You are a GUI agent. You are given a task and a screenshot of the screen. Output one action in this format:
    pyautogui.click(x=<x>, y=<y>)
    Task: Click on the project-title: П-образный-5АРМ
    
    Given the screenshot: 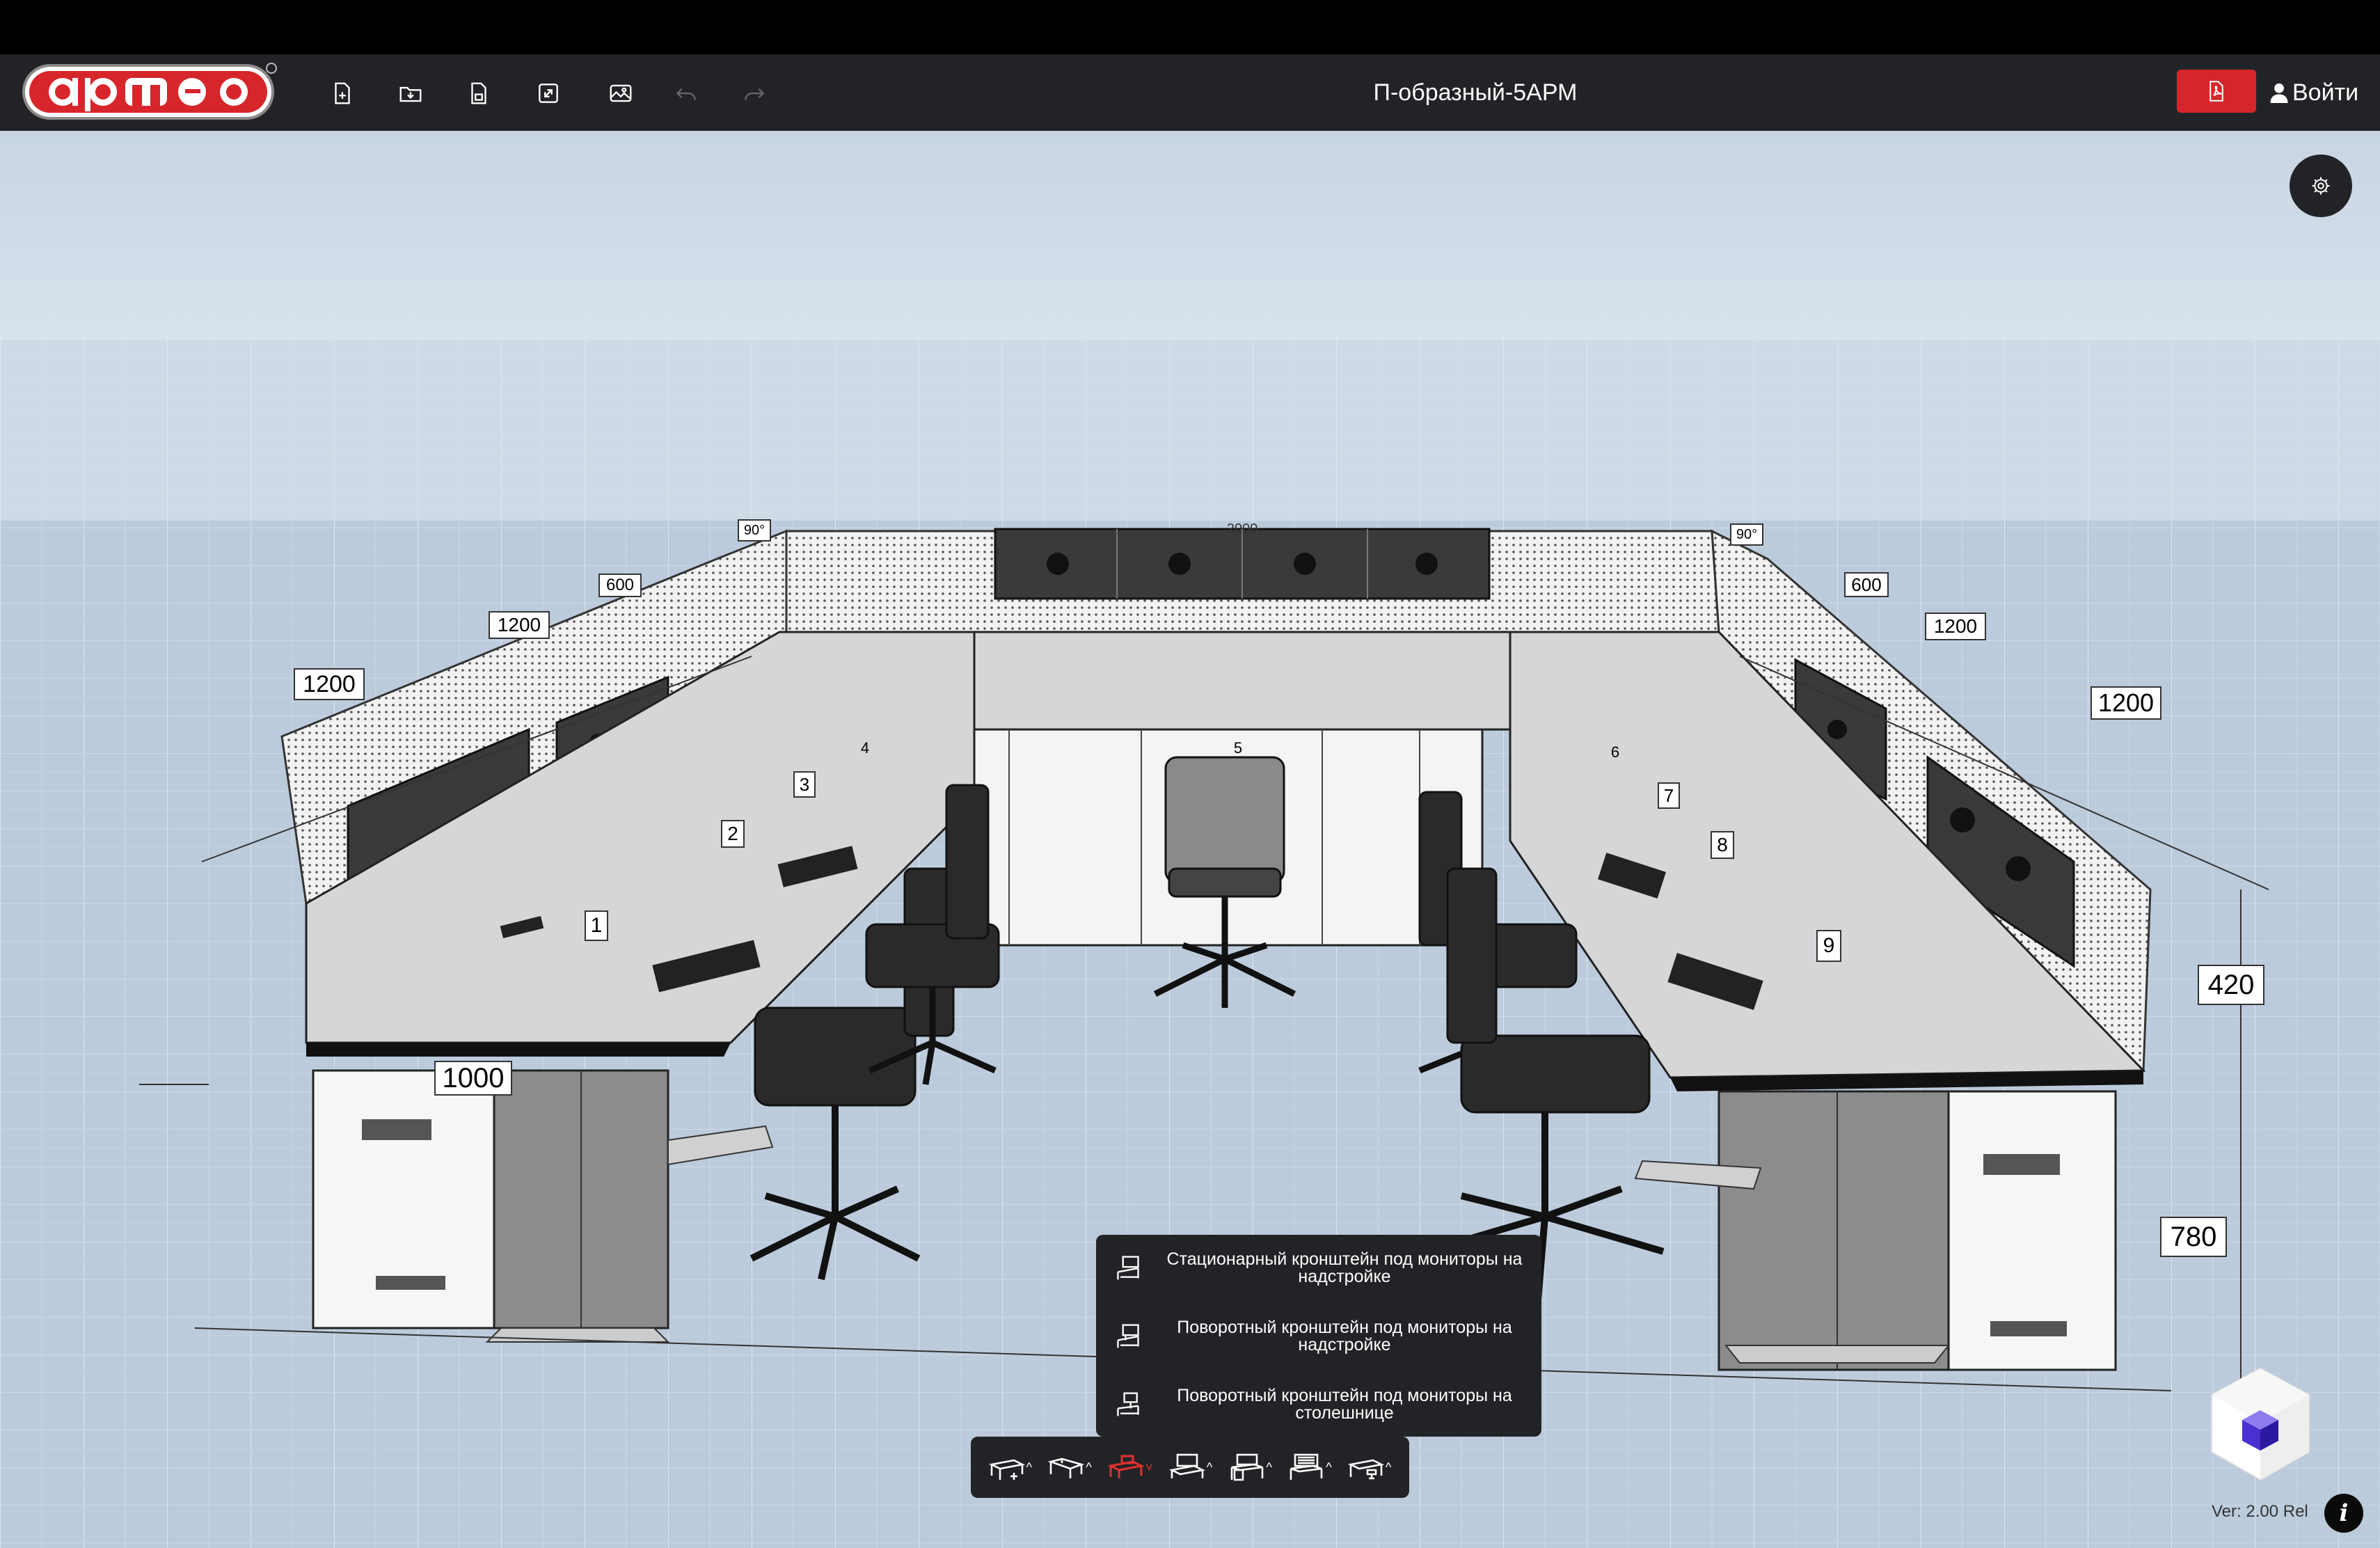 What is the action you would take?
    pyautogui.click(x=1475, y=92)
    